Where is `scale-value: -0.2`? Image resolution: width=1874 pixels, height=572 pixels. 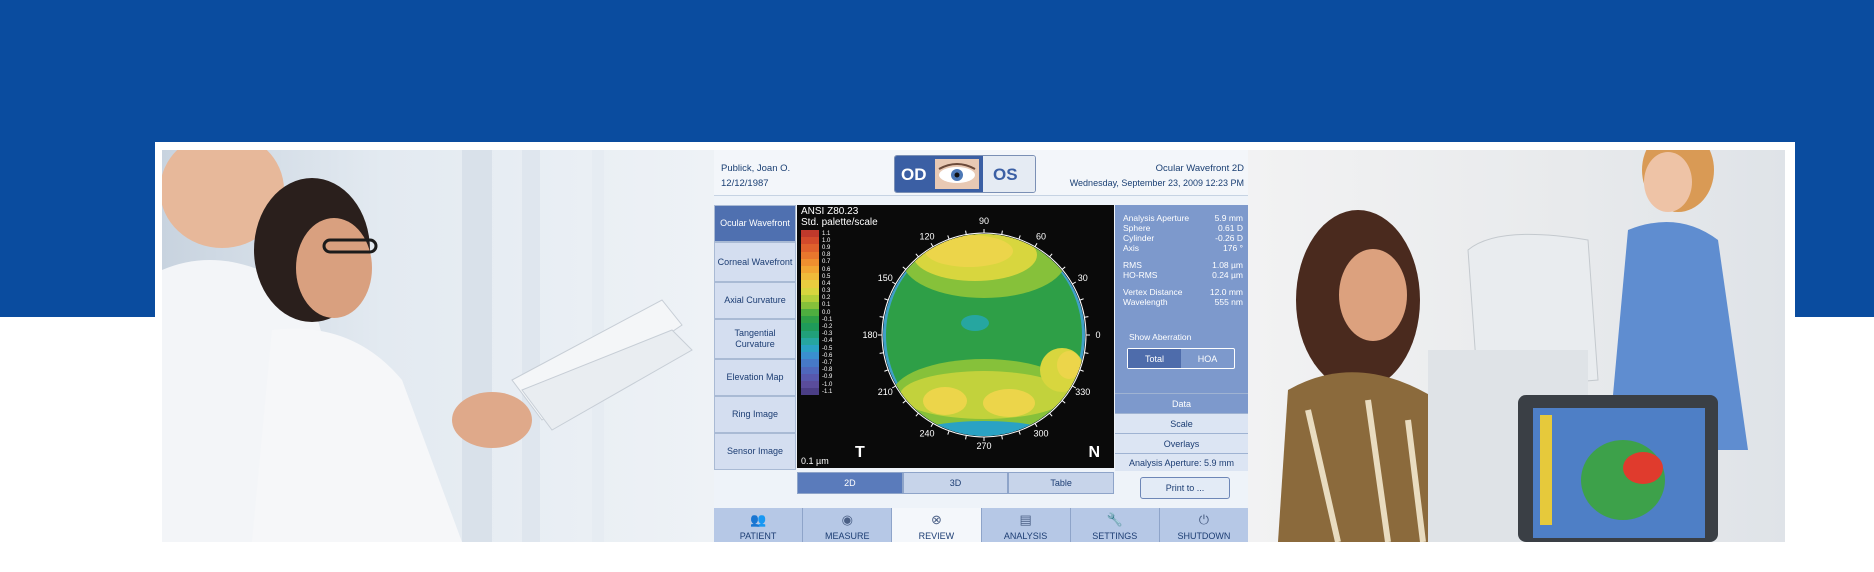 scale-value: -0.2 is located at coordinates (827, 327).